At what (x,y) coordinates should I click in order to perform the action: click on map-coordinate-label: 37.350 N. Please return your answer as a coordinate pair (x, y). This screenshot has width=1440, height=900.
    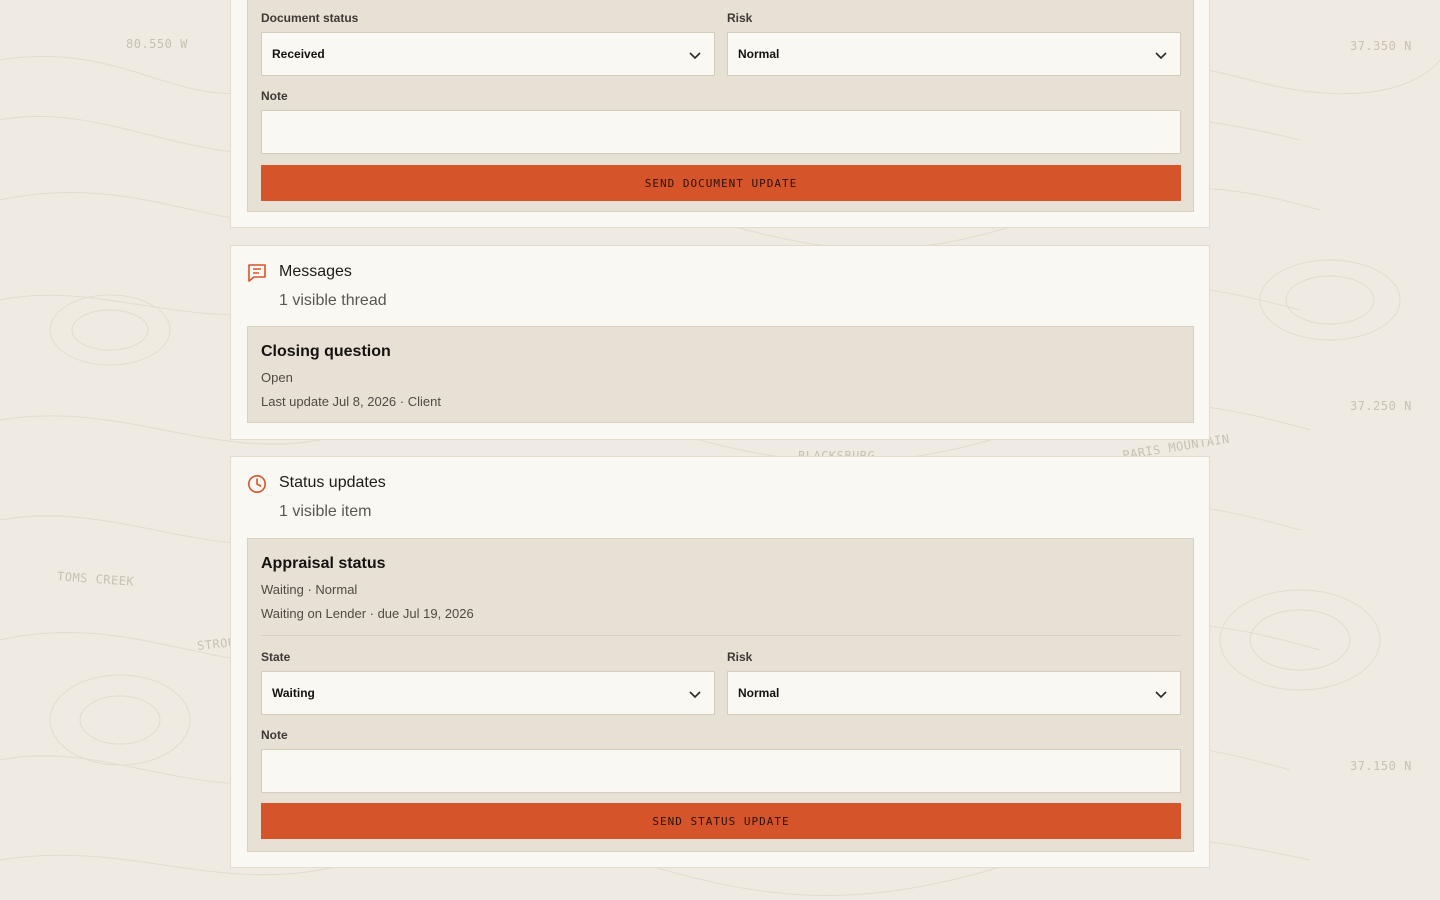
    Looking at the image, I should click on (1381, 46).